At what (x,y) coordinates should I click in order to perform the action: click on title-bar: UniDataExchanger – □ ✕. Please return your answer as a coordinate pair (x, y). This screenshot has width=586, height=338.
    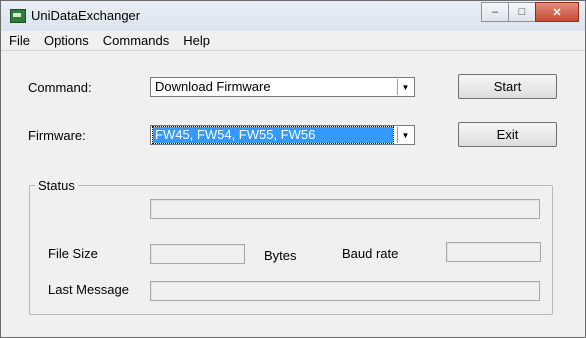
    Looking at the image, I should click on (293, 16).